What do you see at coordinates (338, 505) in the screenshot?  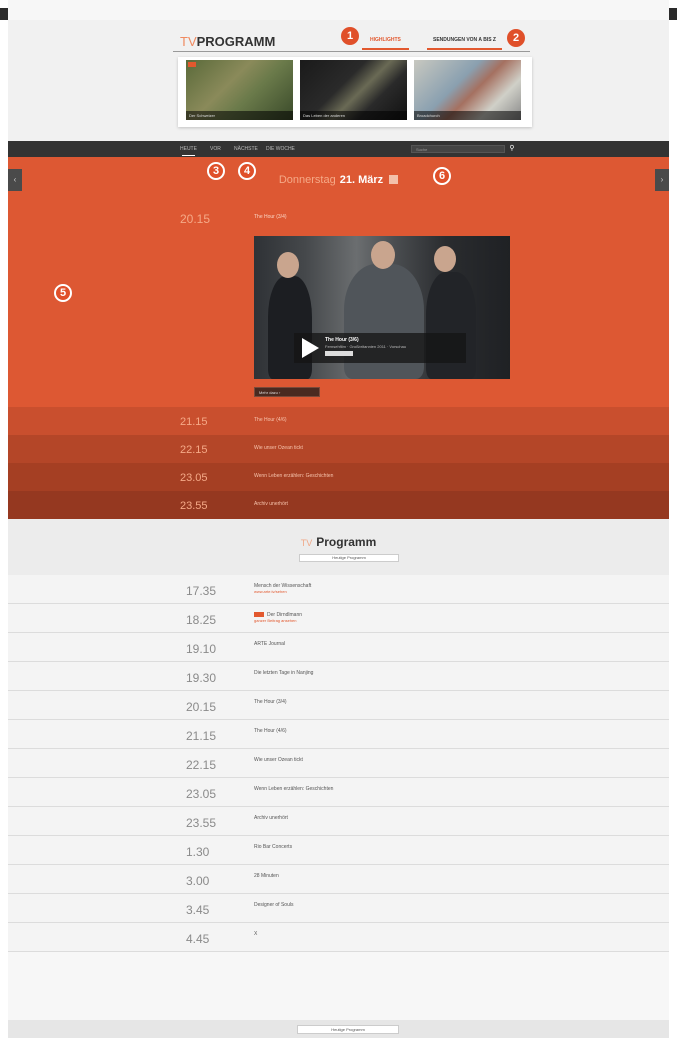 I see `schedule-row: 23.55 Archiv unerhört` at bounding box center [338, 505].